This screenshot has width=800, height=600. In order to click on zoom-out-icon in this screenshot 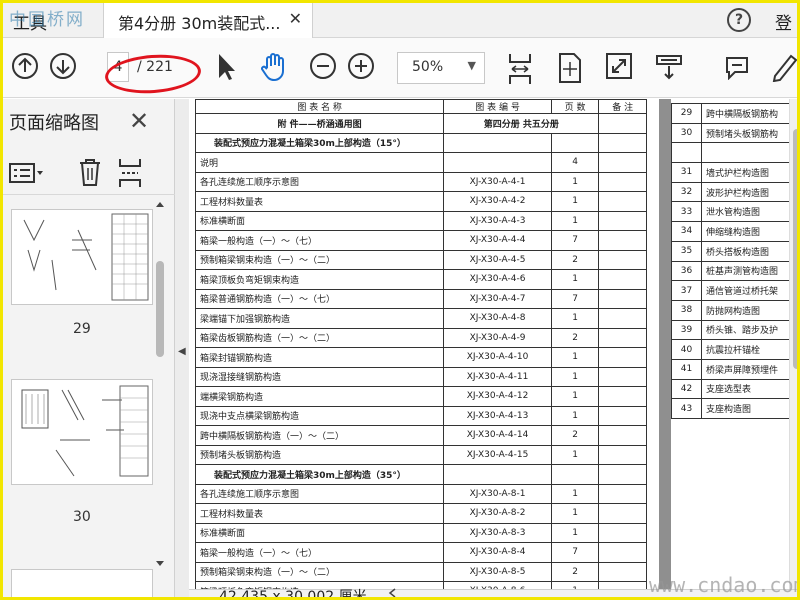, I will do `click(323, 66)`.